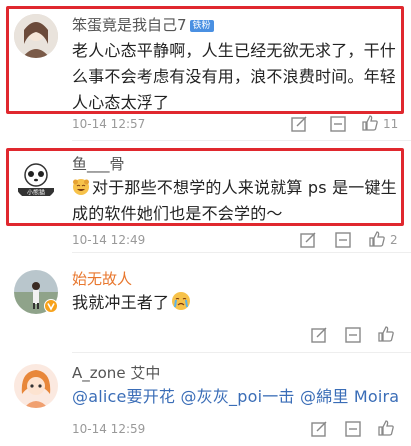 The height and width of the screenshot is (446, 411). I want to click on mention-link: @綿里 Moira, so click(349, 396).